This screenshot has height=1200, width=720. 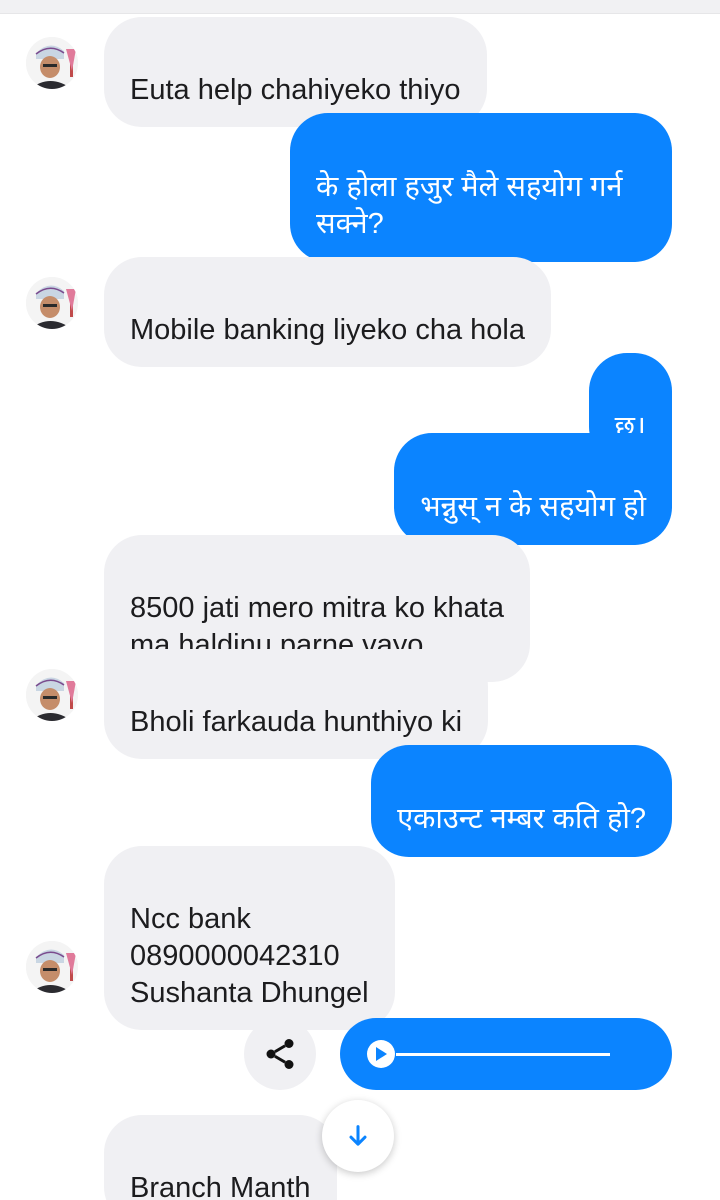 I want to click on audio-message, so click(x=506, y=1054).